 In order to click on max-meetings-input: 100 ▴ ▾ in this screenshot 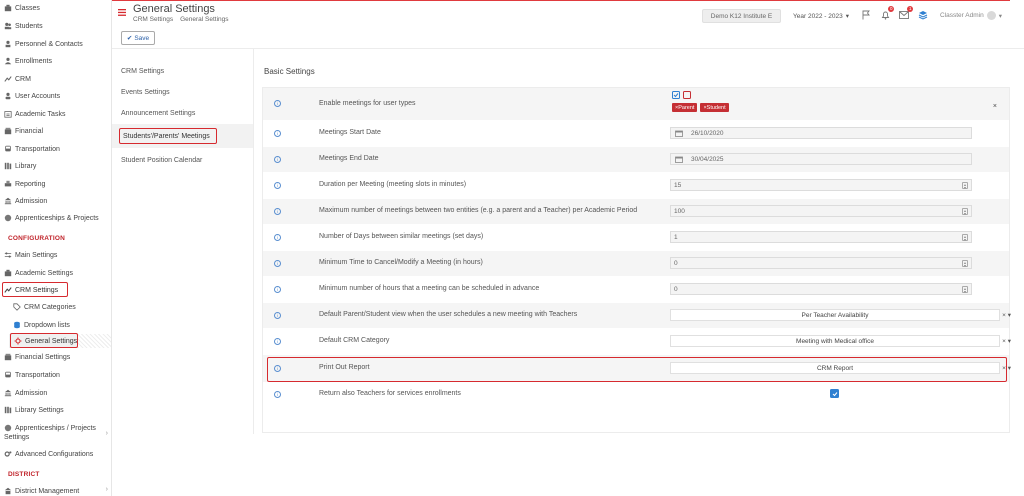, I will do `click(821, 211)`.